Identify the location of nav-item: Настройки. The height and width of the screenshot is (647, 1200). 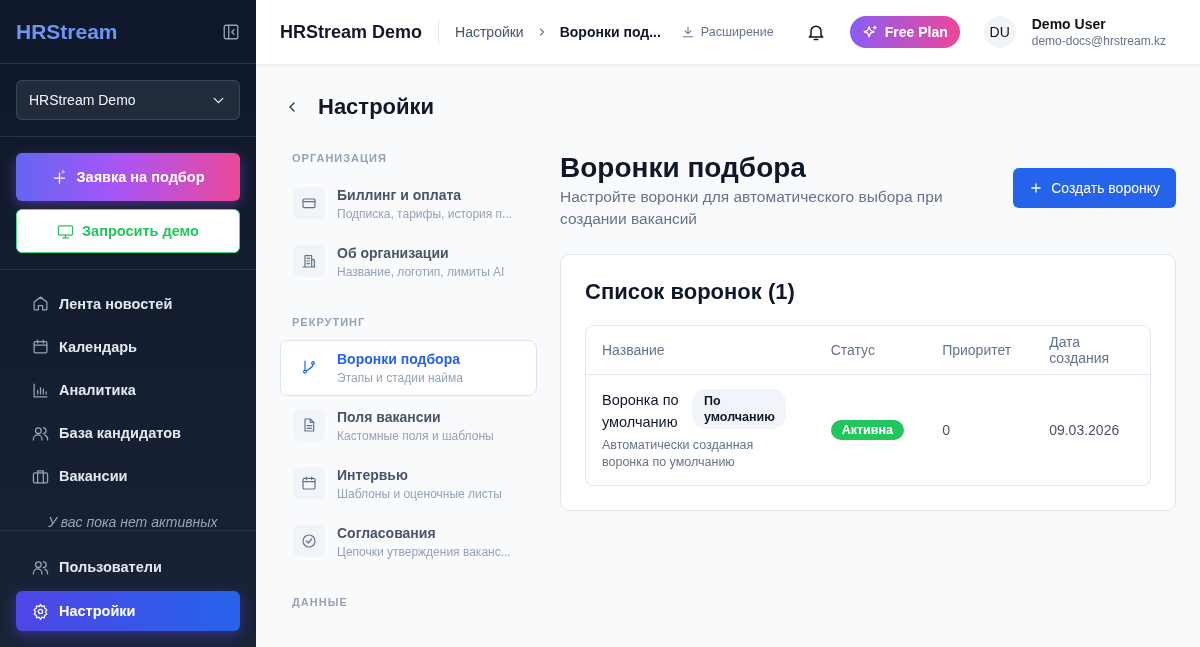
(128, 611).